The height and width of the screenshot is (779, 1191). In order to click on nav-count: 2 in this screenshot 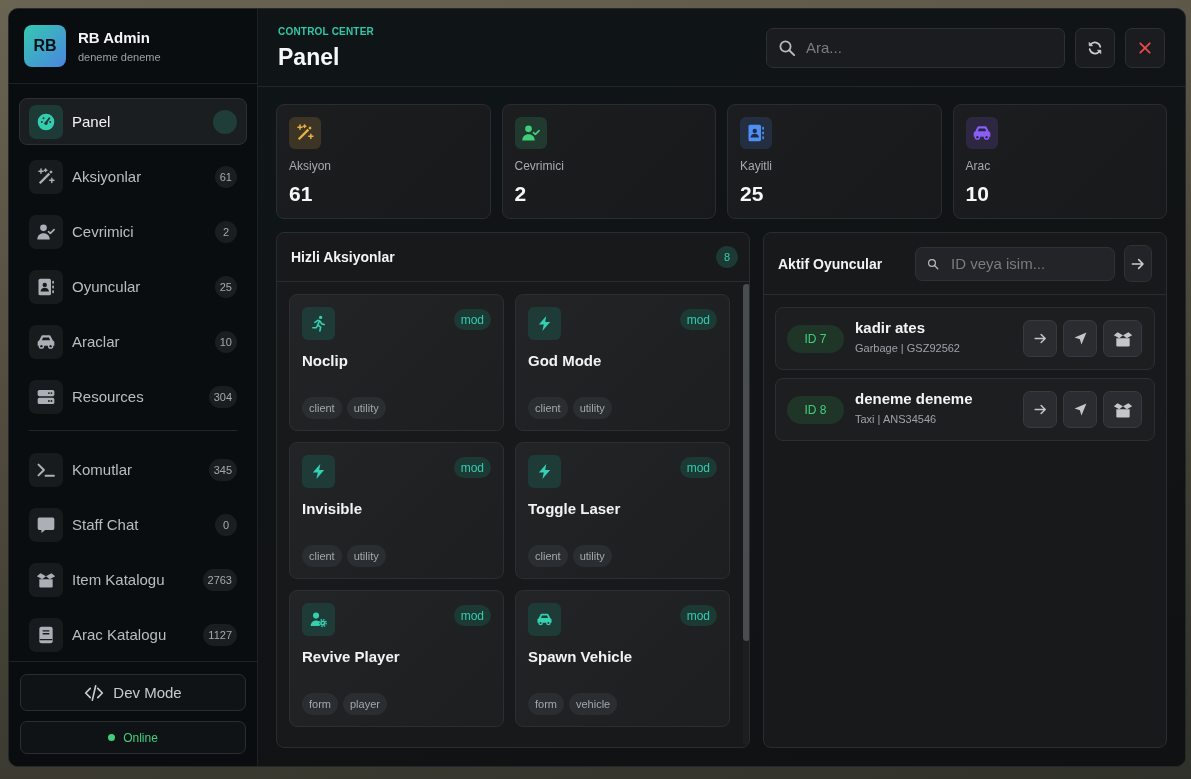, I will do `click(226, 231)`.